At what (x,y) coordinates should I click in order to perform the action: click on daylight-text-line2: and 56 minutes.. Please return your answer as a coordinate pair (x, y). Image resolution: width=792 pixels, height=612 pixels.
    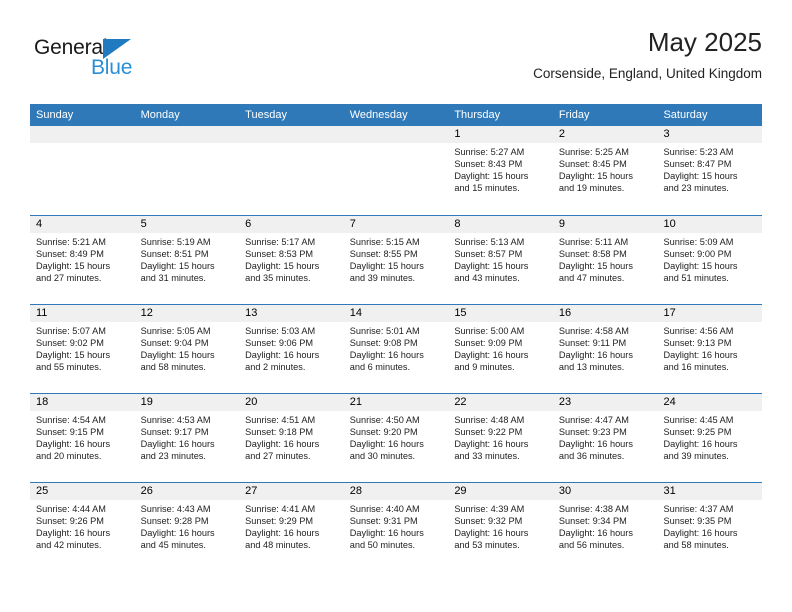
    Looking at the image, I should click on (591, 545).